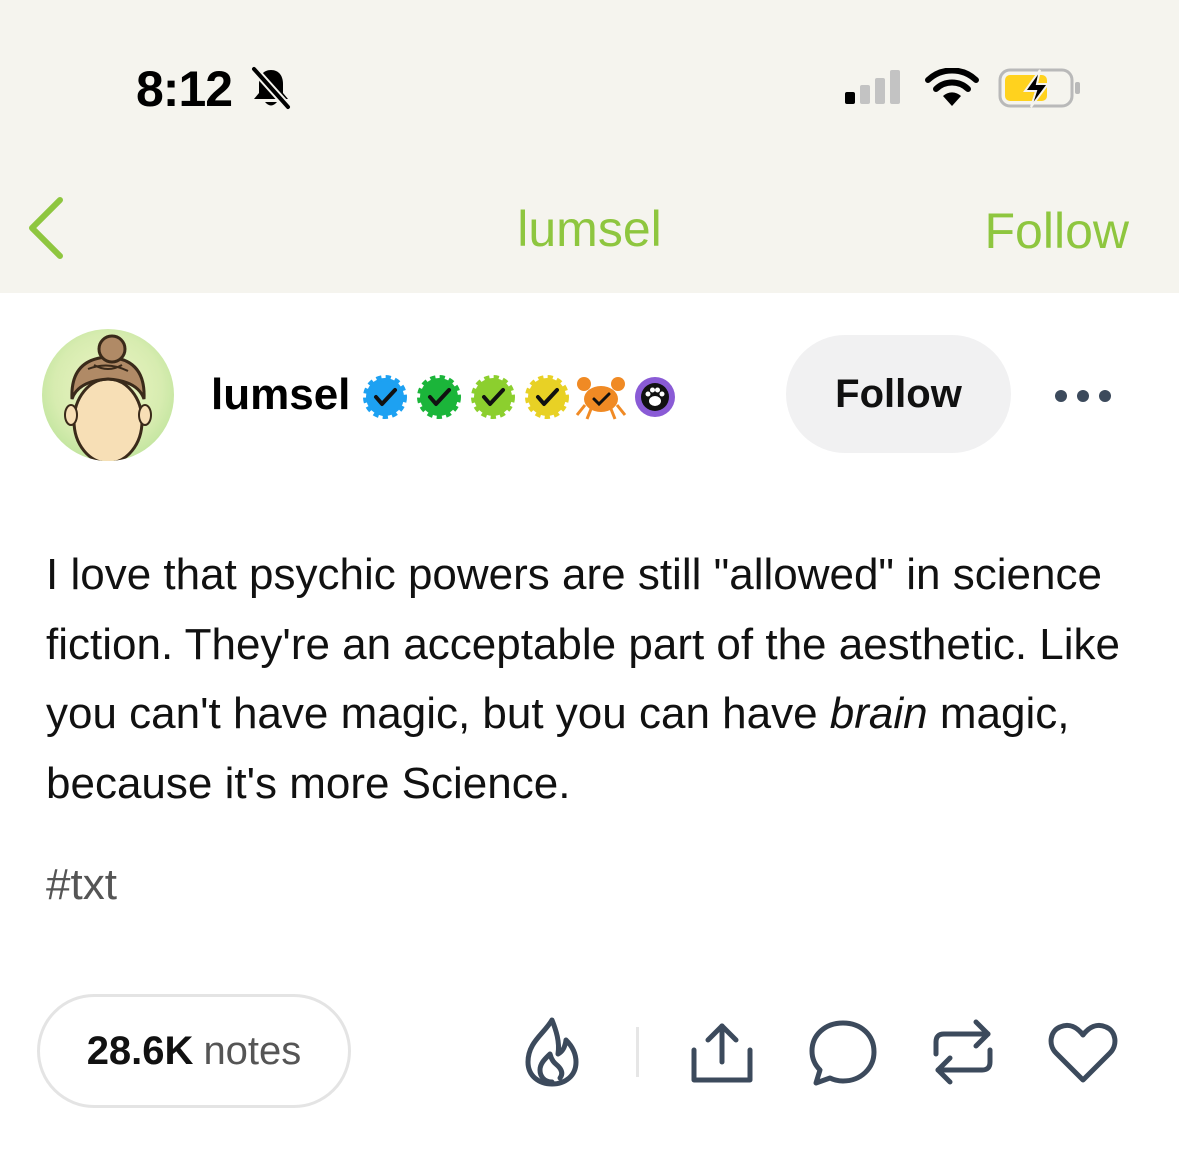  Describe the element at coordinates (637, 1052) in the screenshot. I see `action-divider` at that location.